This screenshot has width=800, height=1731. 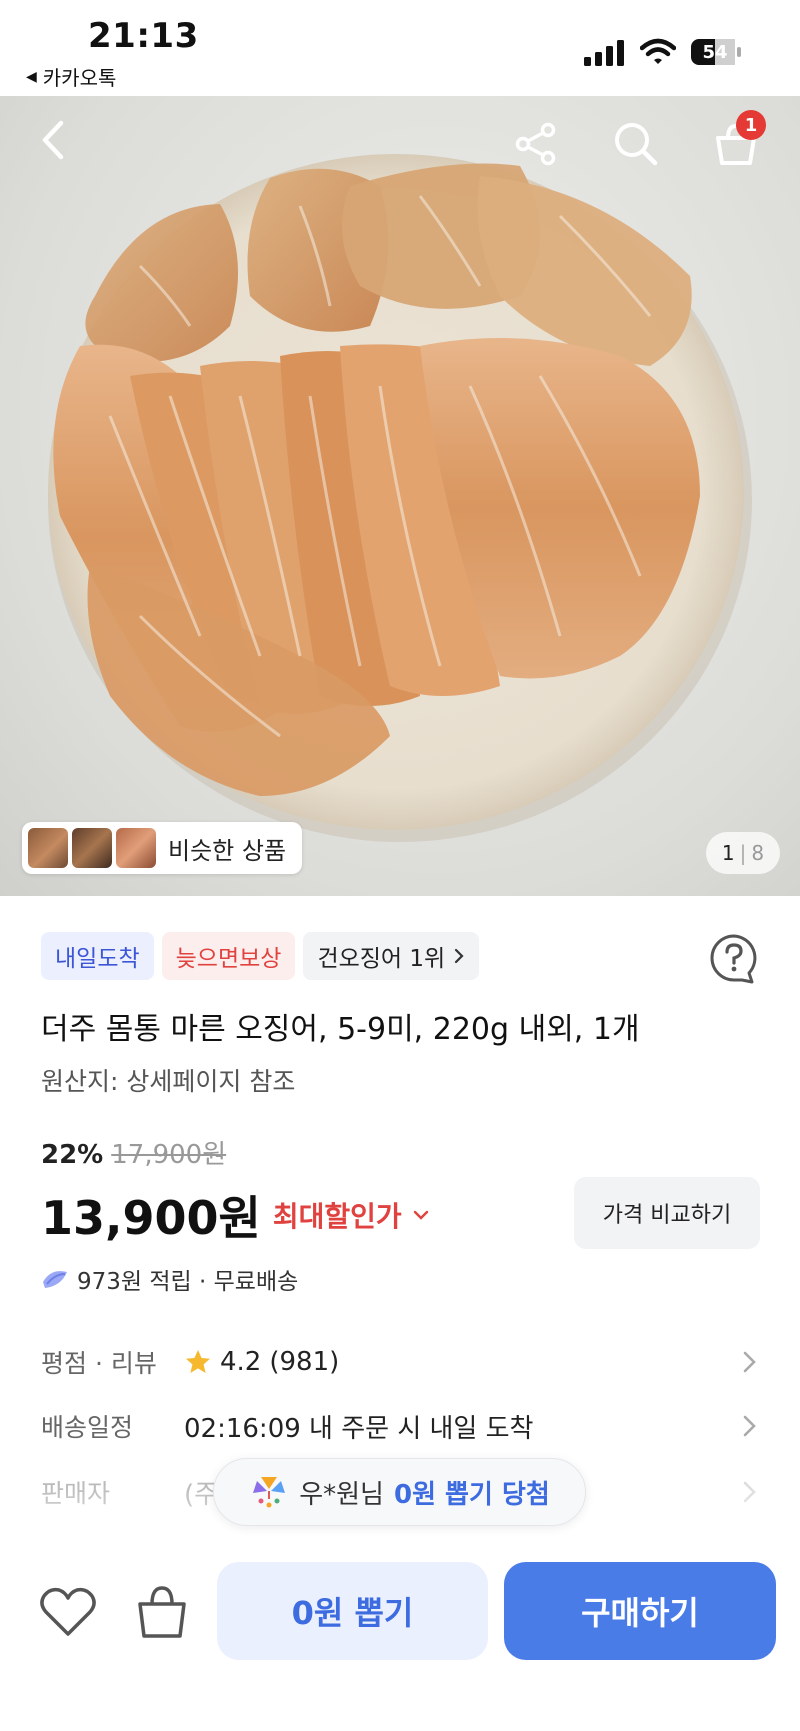 What do you see at coordinates (31, 76) in the screenshot?
I see `back-triangle-icon: ◀` at bounding box center [31, 76].